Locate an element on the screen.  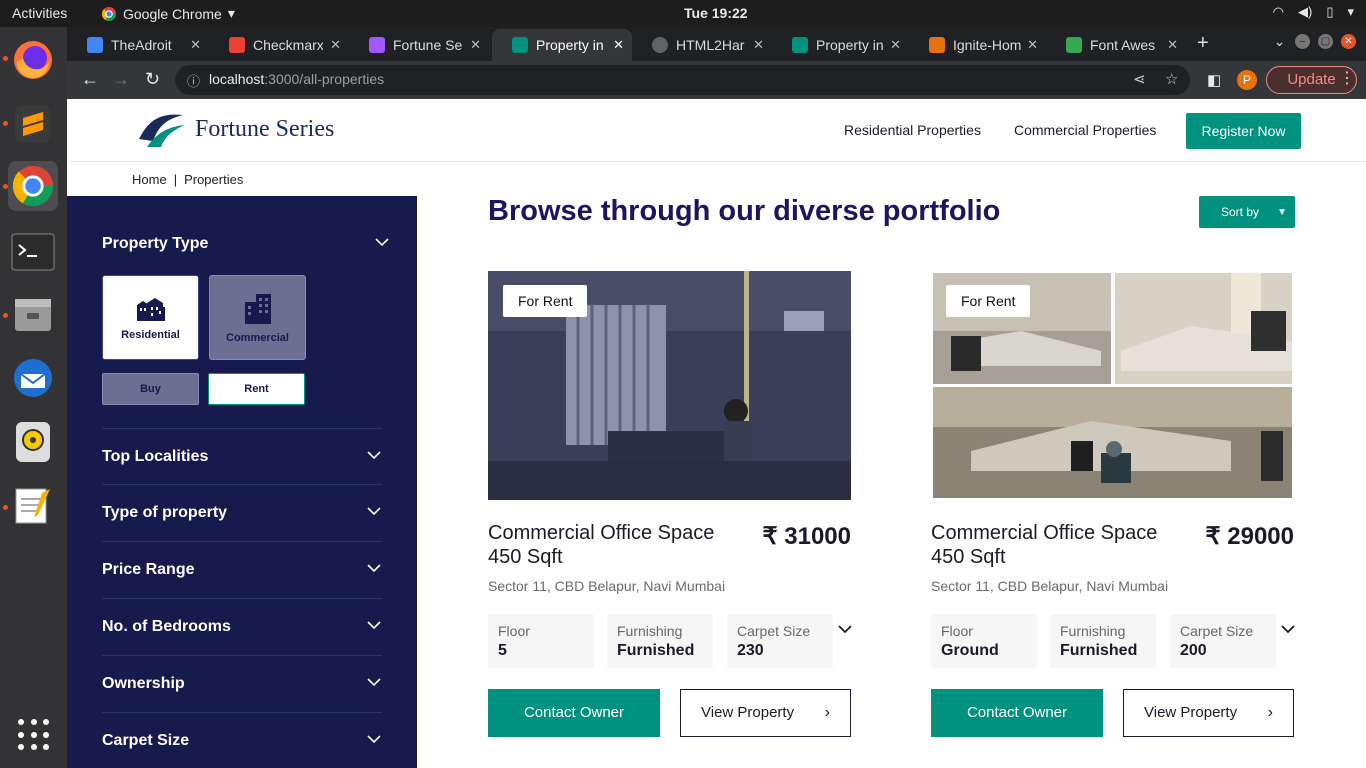
minimize-icon: – is located at coordinates (1302, 41).